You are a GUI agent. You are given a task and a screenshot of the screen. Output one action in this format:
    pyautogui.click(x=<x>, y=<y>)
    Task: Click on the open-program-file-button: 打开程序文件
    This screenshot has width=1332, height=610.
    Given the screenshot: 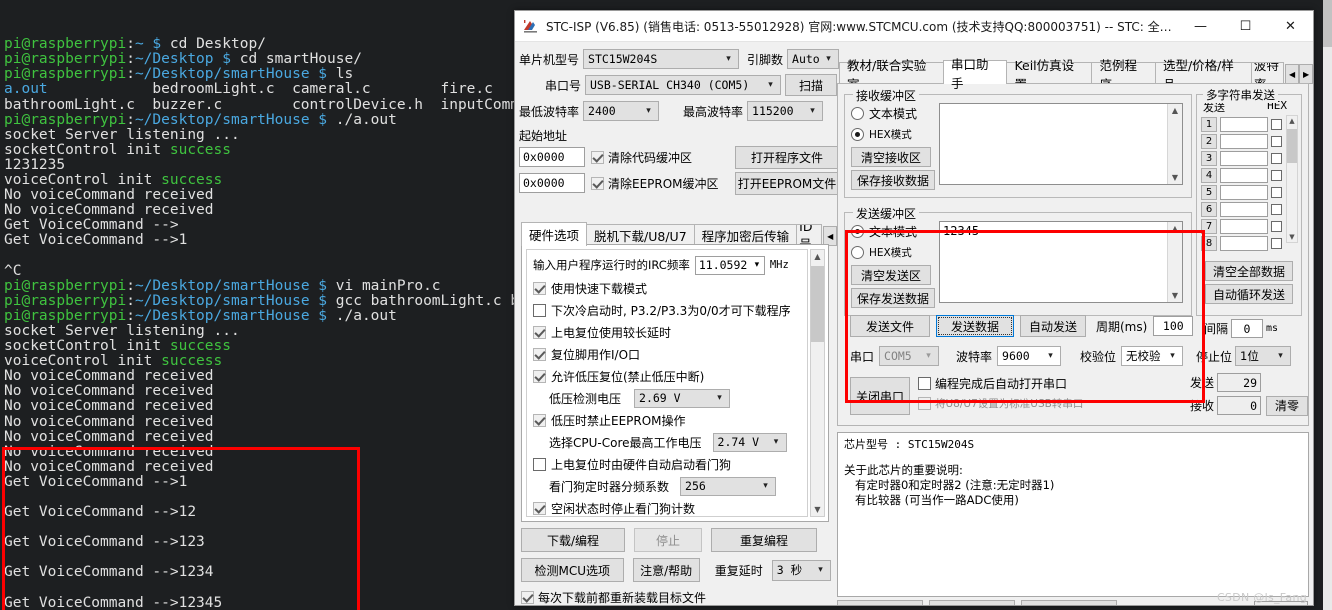 What is the action you would take?
    pyautogui.click(x=787, y=157)
    